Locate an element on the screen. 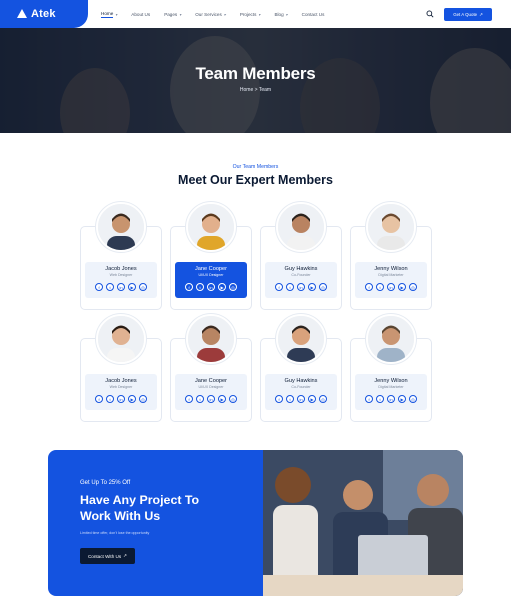 The image size is (511, 613). breadcrumb: Home > Team is located at coordinates (255, 90).